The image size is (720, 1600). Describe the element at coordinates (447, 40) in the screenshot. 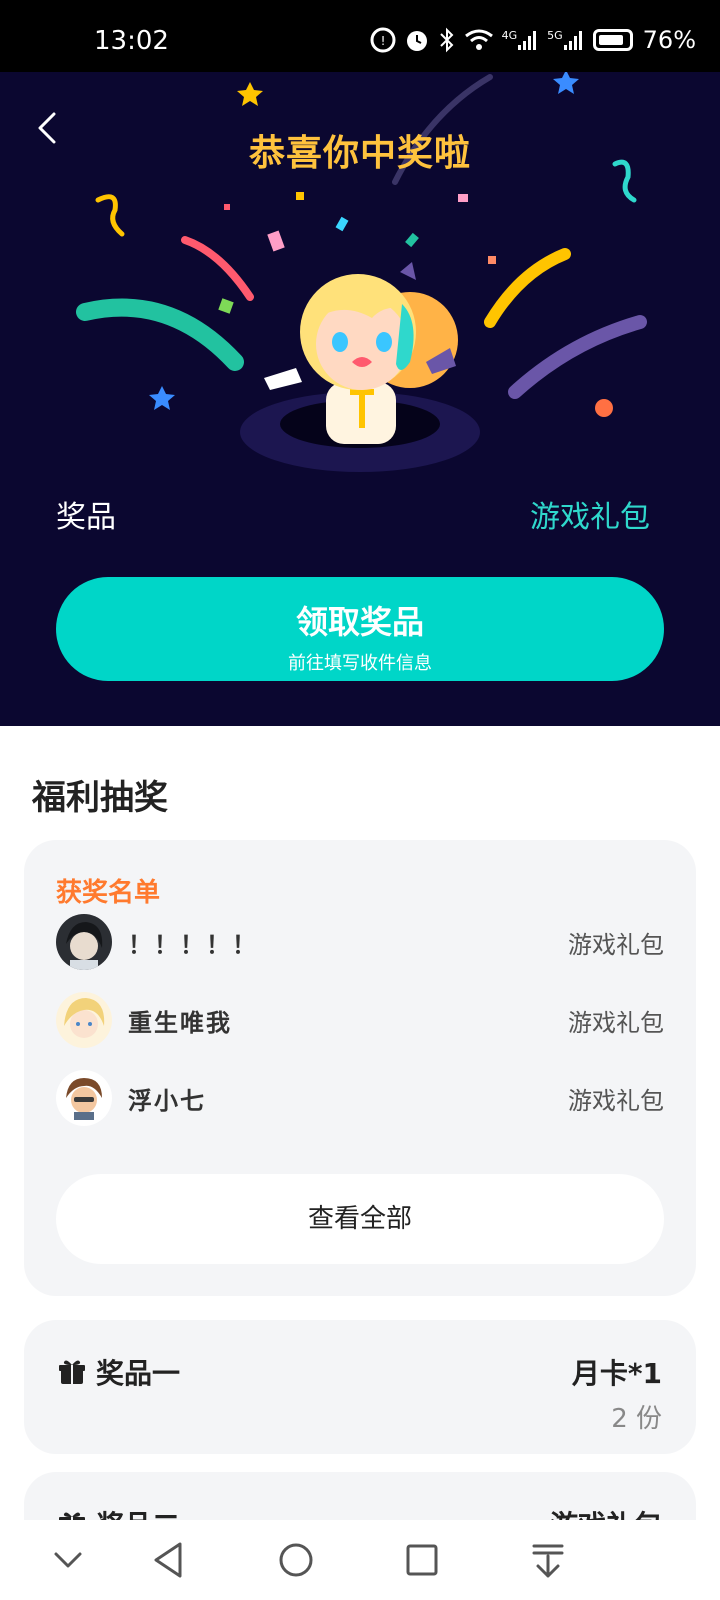

I see `bluetooth-icon` at that location.